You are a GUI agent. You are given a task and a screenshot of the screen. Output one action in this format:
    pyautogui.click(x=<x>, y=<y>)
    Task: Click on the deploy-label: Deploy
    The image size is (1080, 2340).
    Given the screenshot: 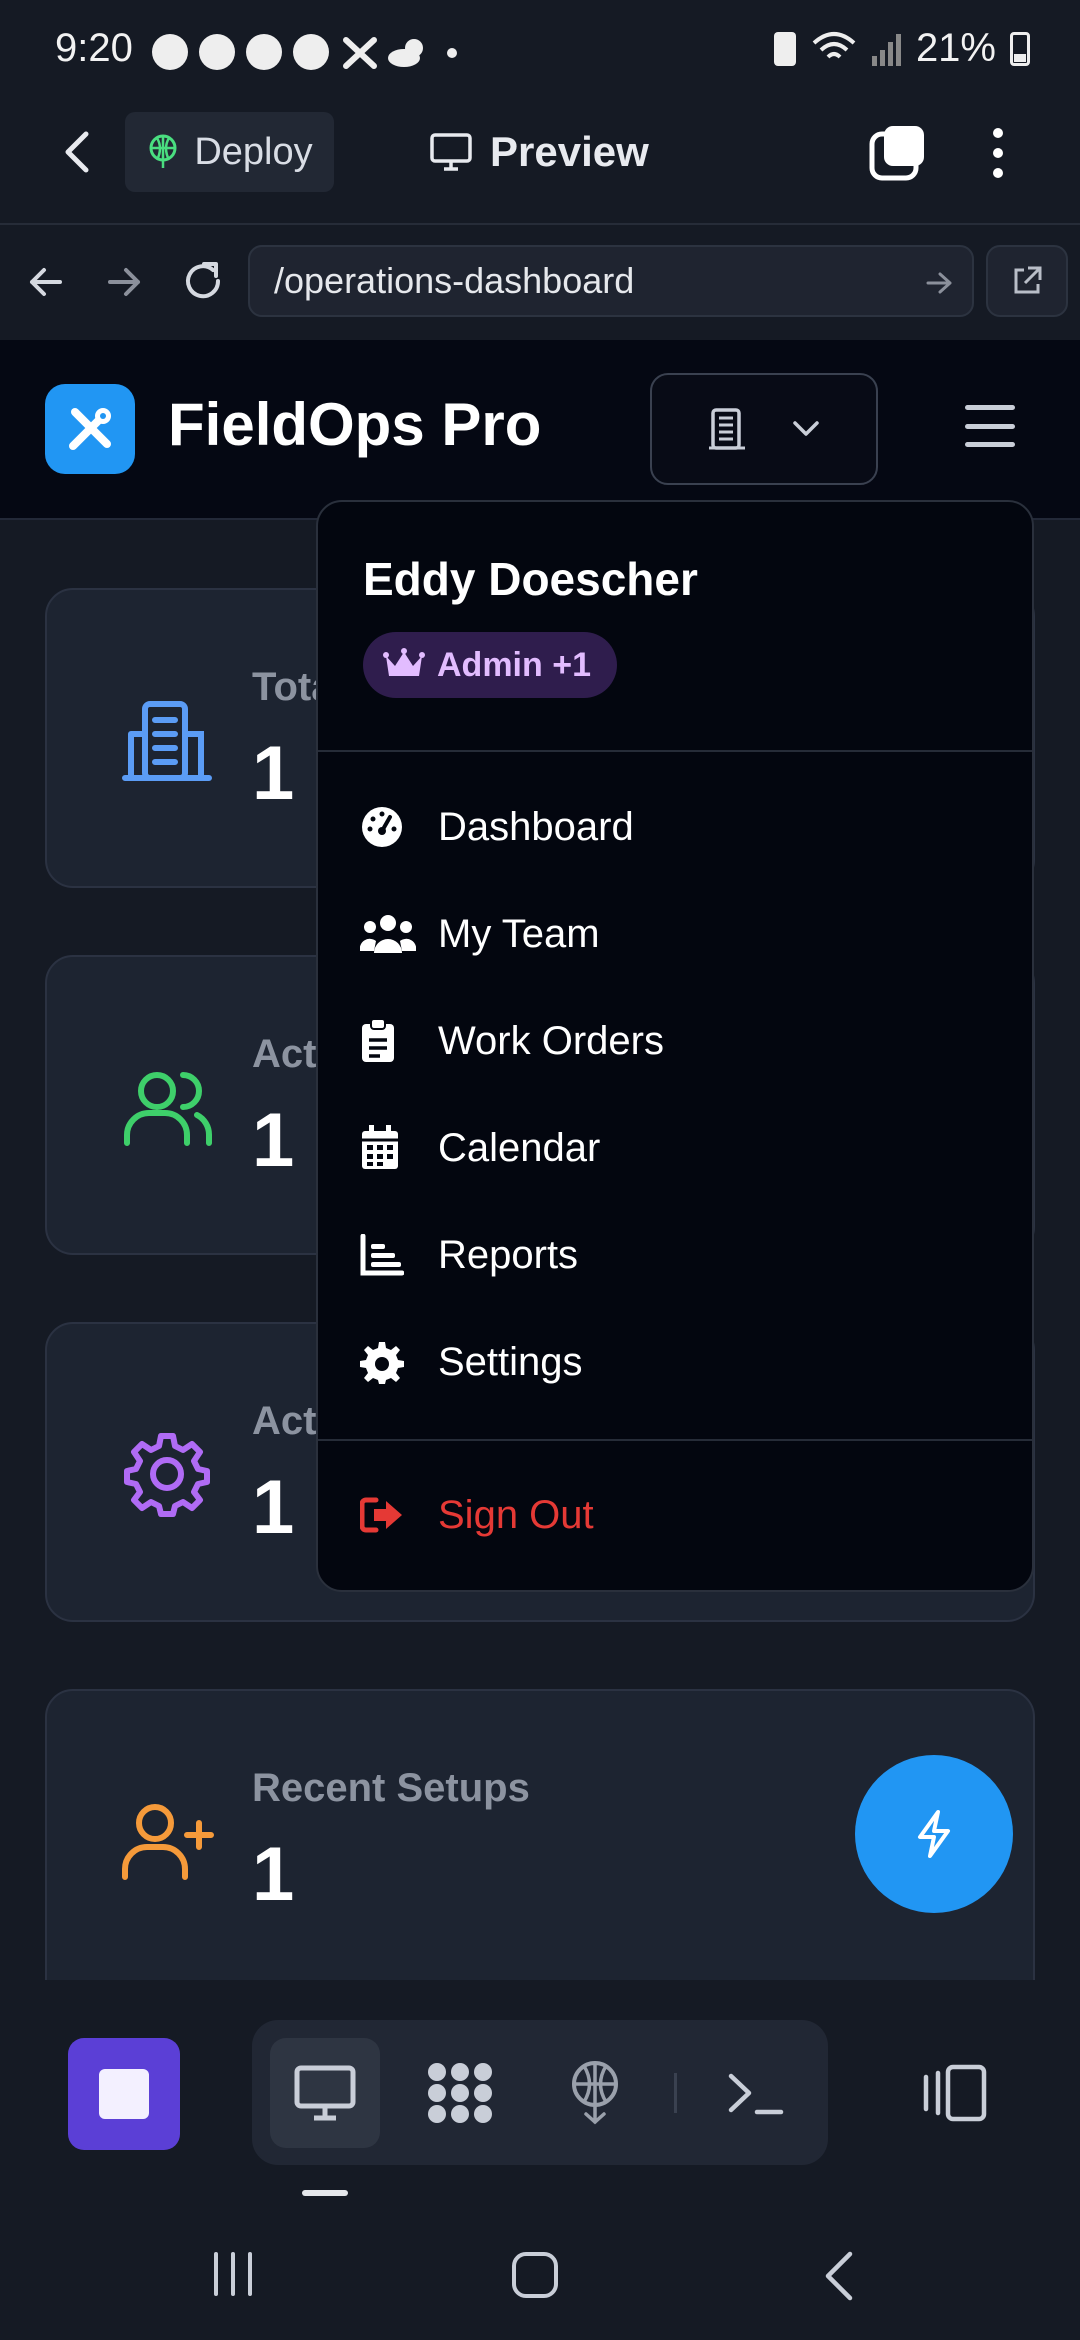 What is the action you would take?
    pyautogui.click(x=253, y=151)
    